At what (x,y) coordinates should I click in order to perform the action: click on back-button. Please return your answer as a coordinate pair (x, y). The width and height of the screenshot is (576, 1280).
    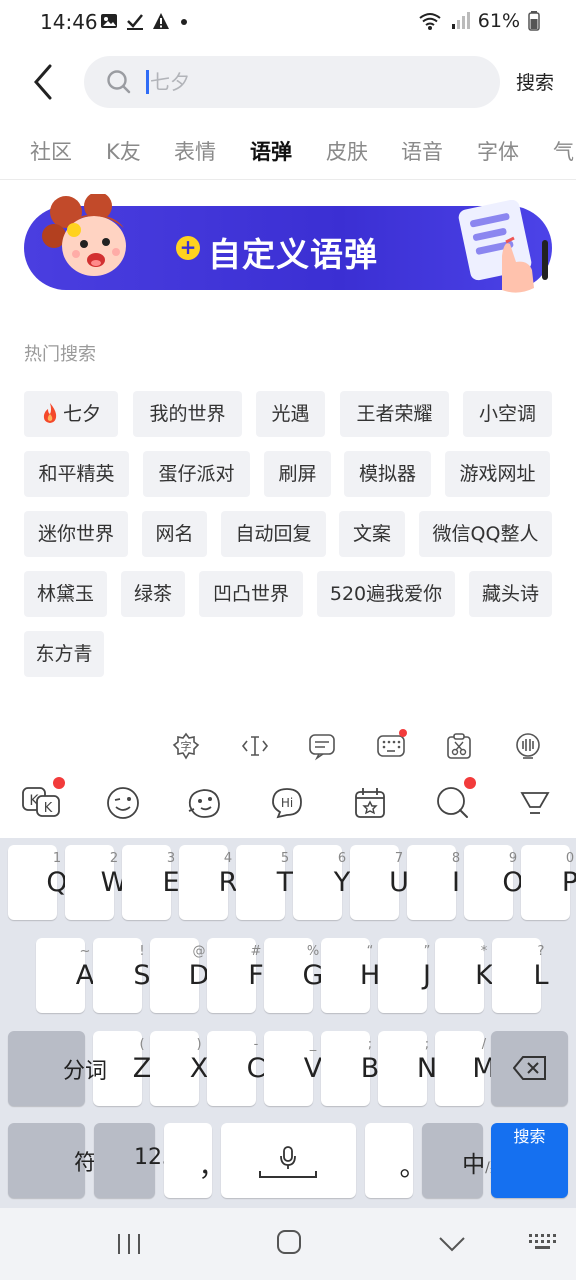
    Looking at the image, I should click on (44, 82).